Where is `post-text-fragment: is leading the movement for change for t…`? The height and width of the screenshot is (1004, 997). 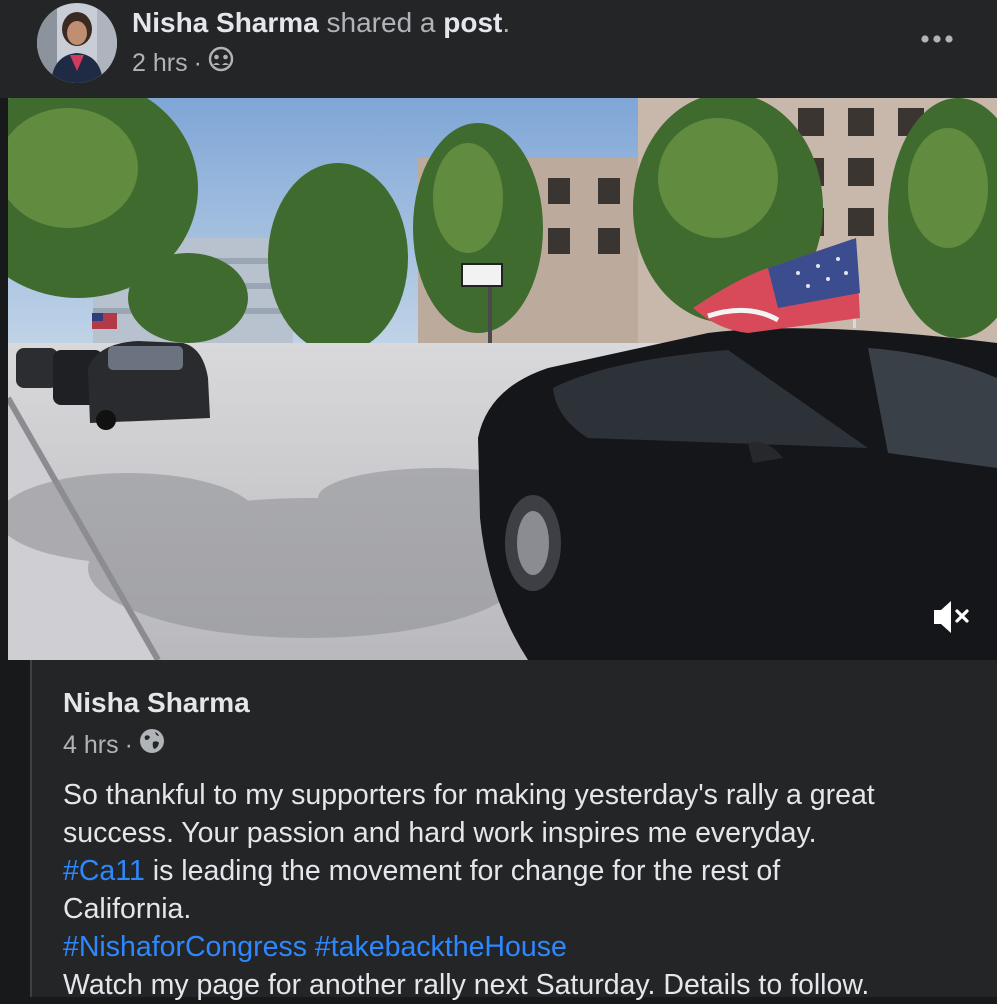 post-text-fragment: is leading the movement for change for t… is located at coordinates (462, 871).